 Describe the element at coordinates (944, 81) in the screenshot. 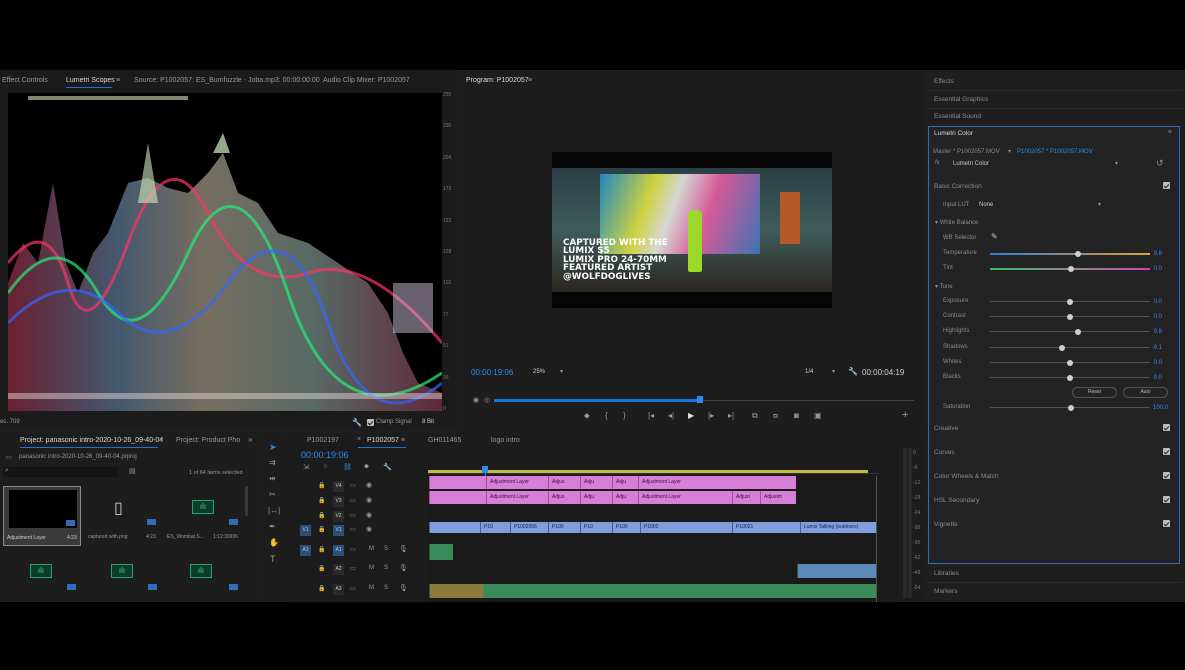

I see `section-effects: Effects` at that location.